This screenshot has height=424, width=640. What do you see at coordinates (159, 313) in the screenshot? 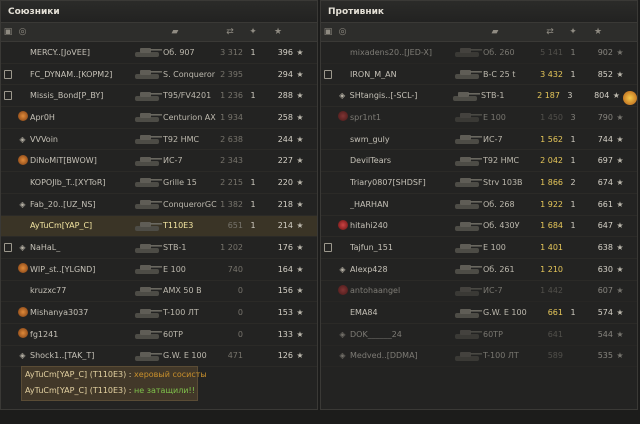
I see `player-row: Mishanya3037 T-100 ЛТ 0 153 ★` at bounding box center [159, 313].